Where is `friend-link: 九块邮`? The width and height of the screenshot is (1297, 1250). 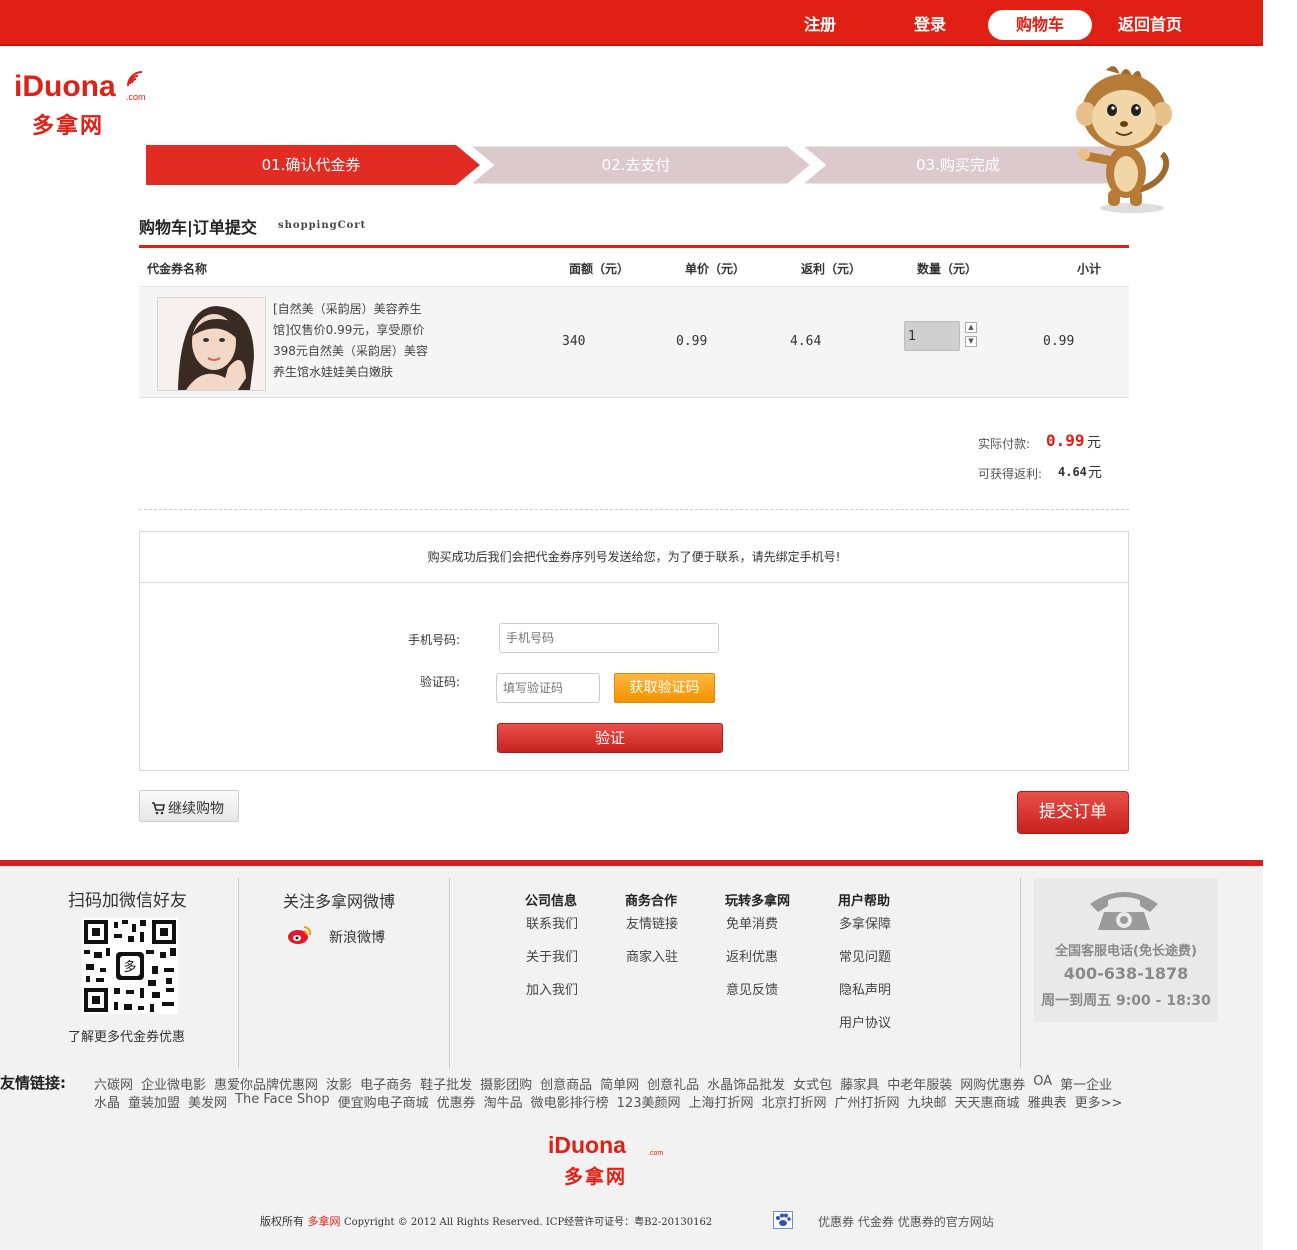 friend-link: 九块邮 is located at coordinates (927, 1101).